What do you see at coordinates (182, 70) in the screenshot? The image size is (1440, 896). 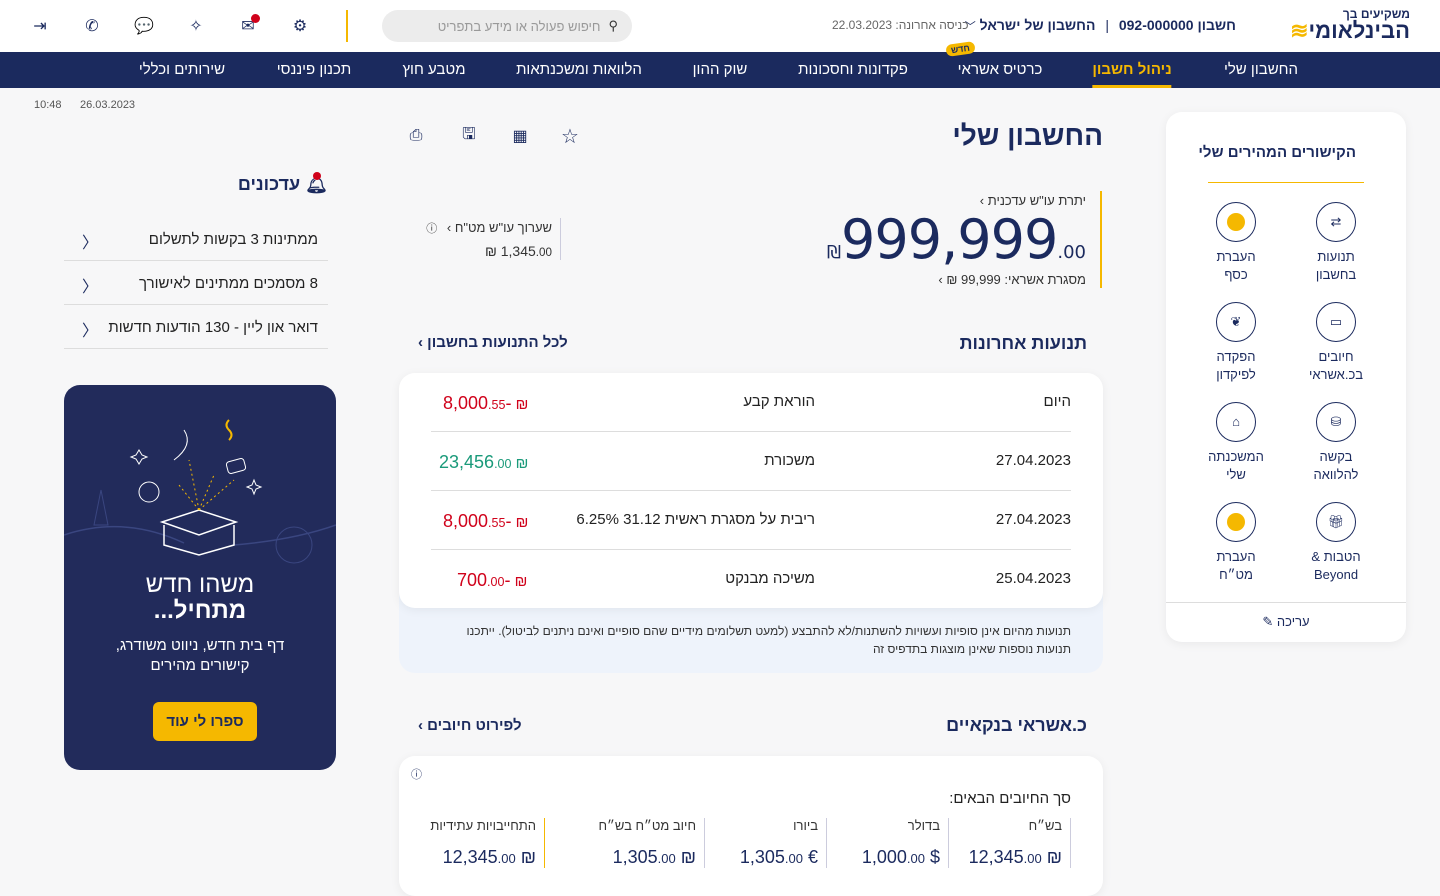 I see `nav-services: שירותים וכללי` at bounding box center [182, 70].